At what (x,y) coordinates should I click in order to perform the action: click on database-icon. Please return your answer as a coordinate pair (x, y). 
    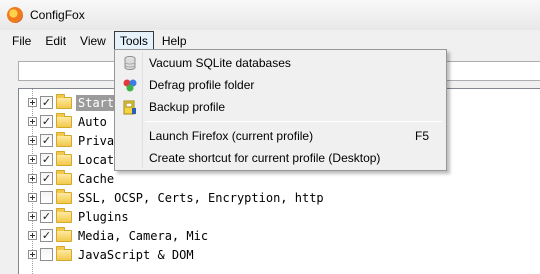
    Looking at the image, I should click on (130, 63).